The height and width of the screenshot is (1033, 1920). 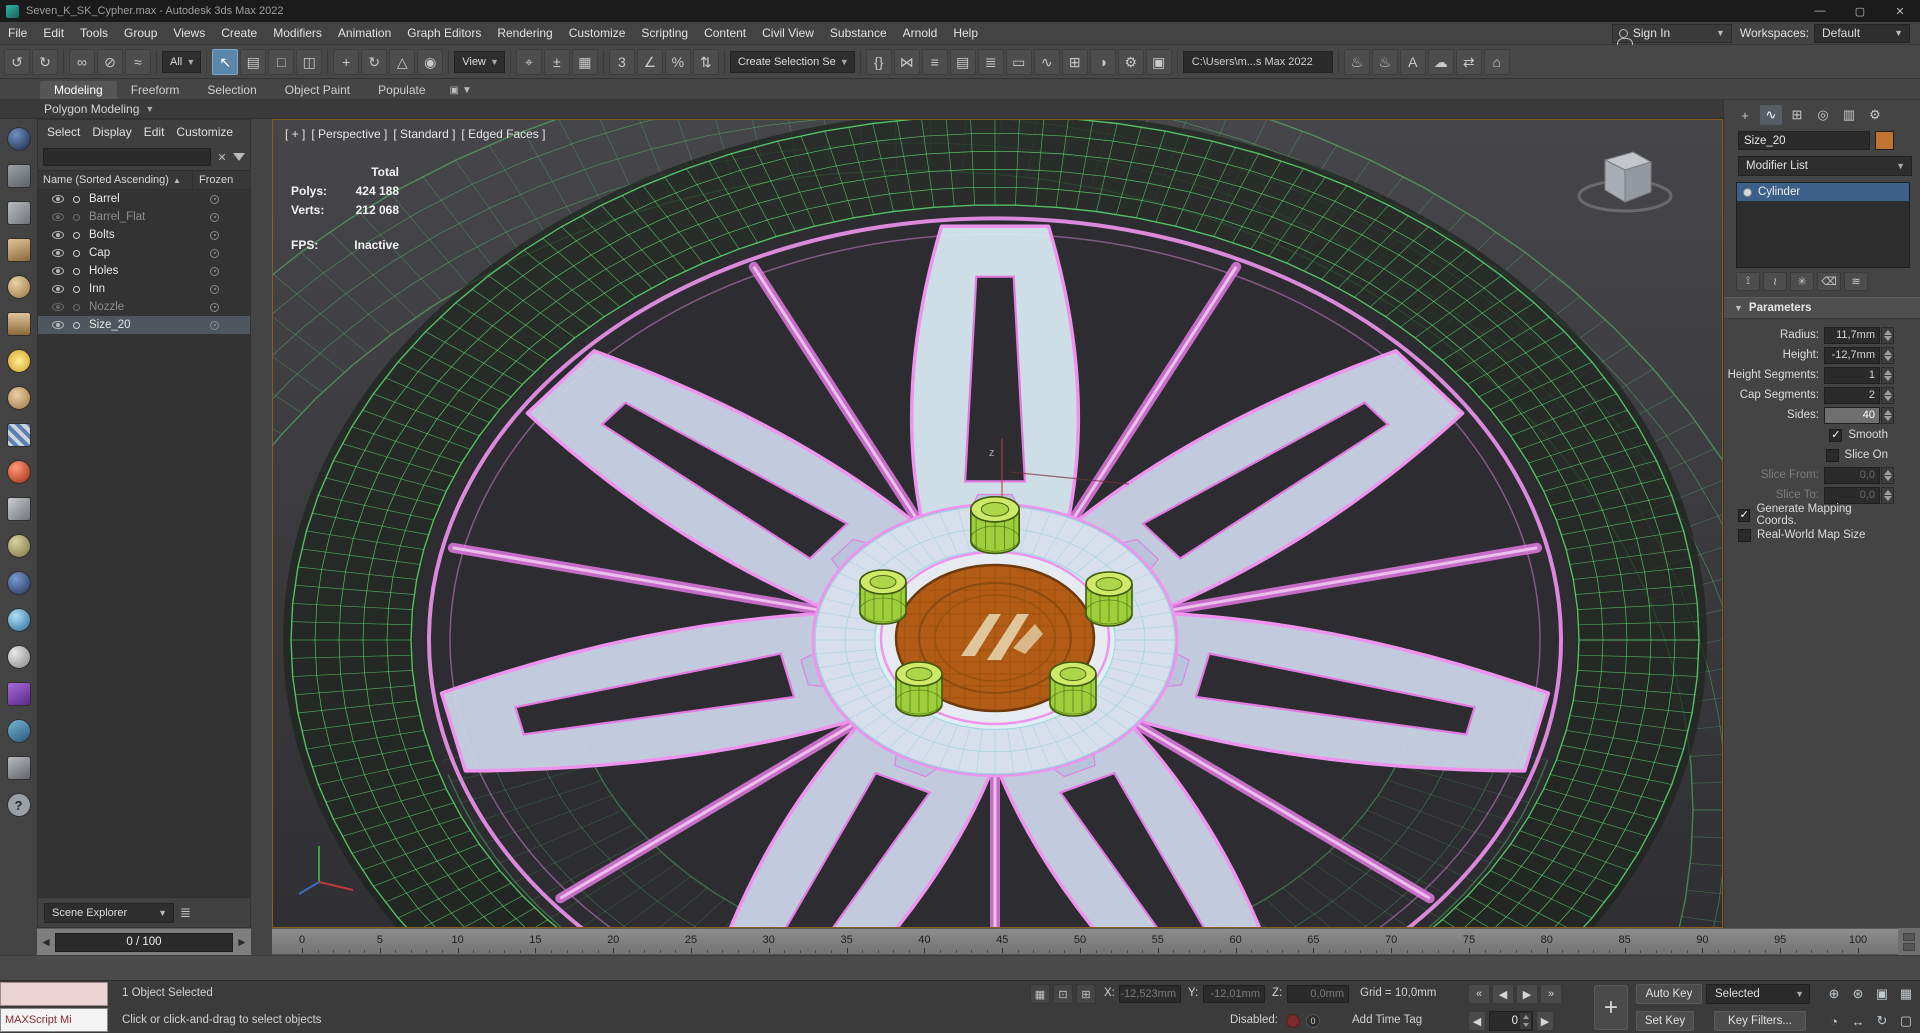 I want to click on project-folder-field: C:\Users\m...s Max 2022, so click(x=1257, y=61).